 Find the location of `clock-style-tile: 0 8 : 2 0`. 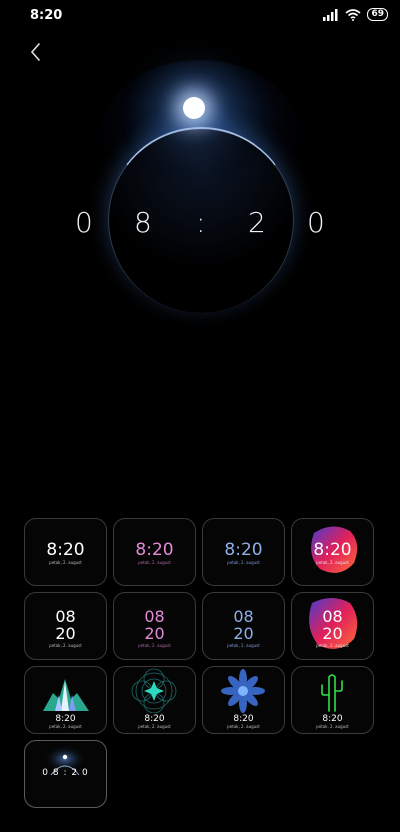

clock-style-tile: 0 8 : 2 0 is located at coordinates (65, 774).